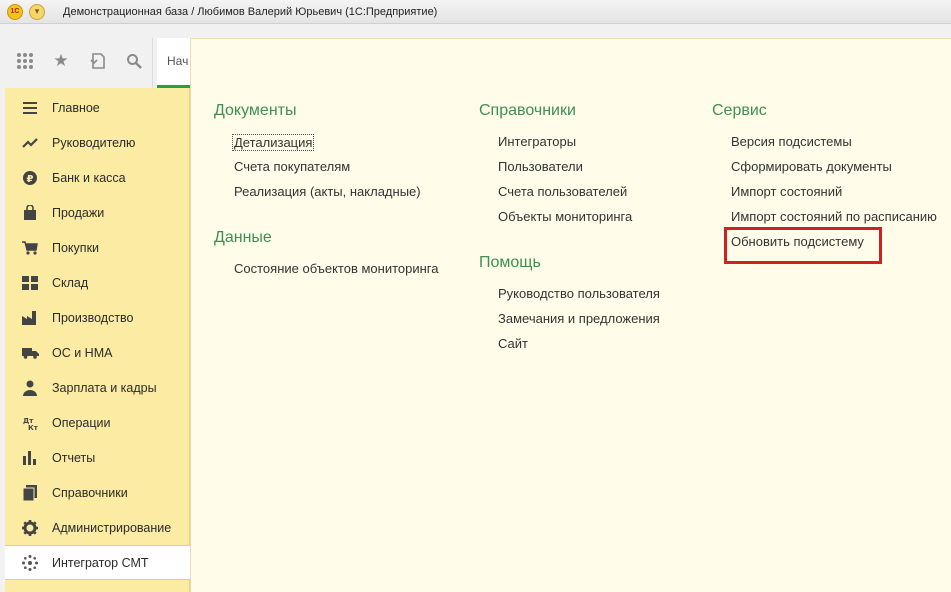 The image size is (951, 592). Describe the element at coordinates (97, 457) in the screenshot. I see `sidebar-item-reports: Отчеты` at that location.